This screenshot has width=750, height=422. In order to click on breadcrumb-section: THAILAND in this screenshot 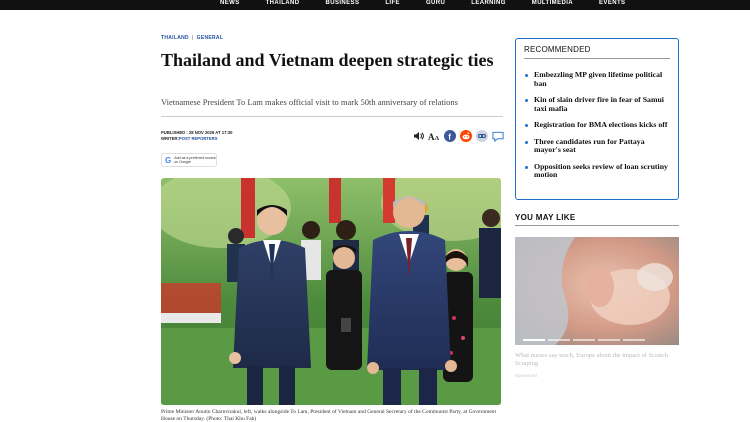, I will do `click(175, 38)`.